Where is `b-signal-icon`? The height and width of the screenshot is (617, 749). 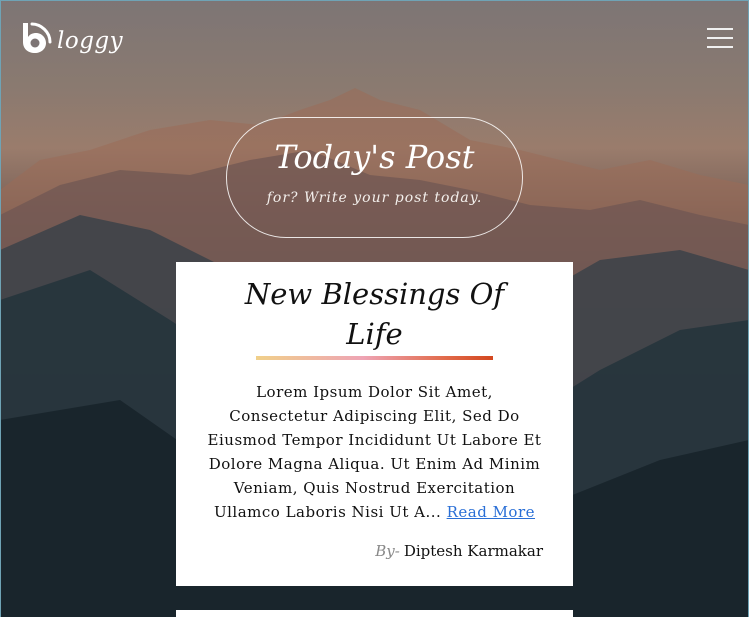
b-signal-icon is located at coordinates (37, 37).